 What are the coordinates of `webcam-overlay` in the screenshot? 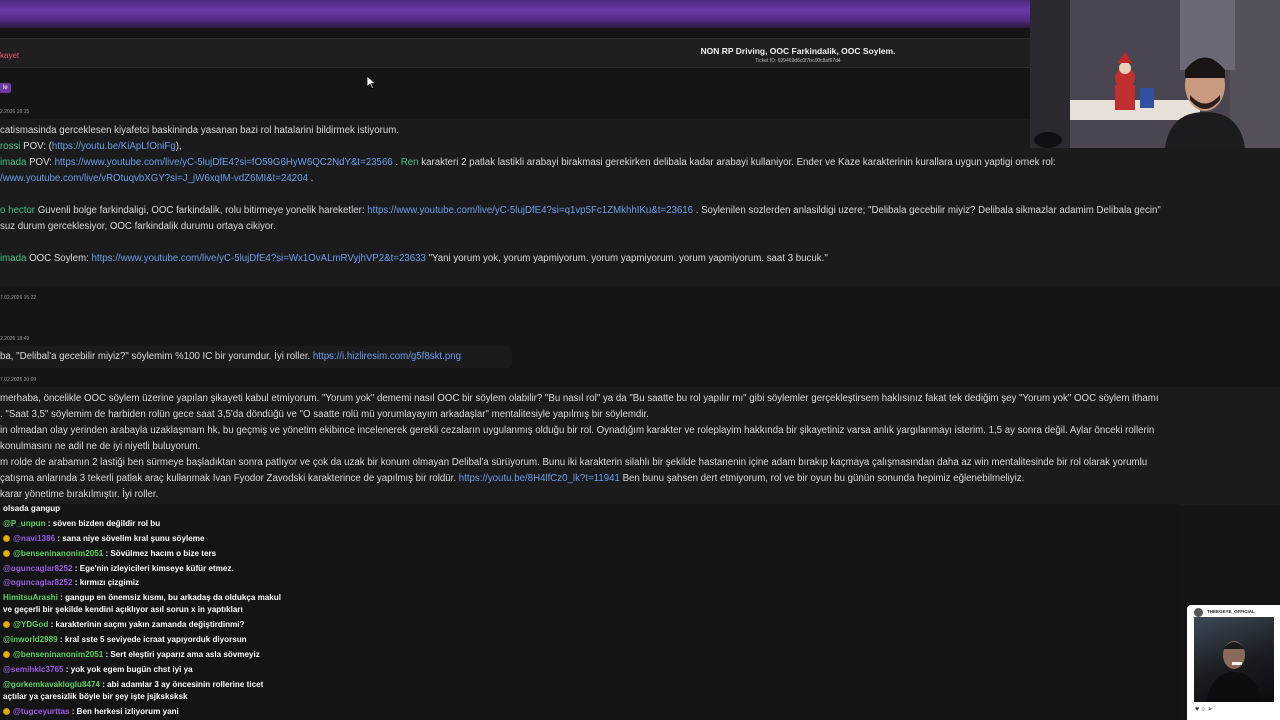 It's located at (1155, 74).